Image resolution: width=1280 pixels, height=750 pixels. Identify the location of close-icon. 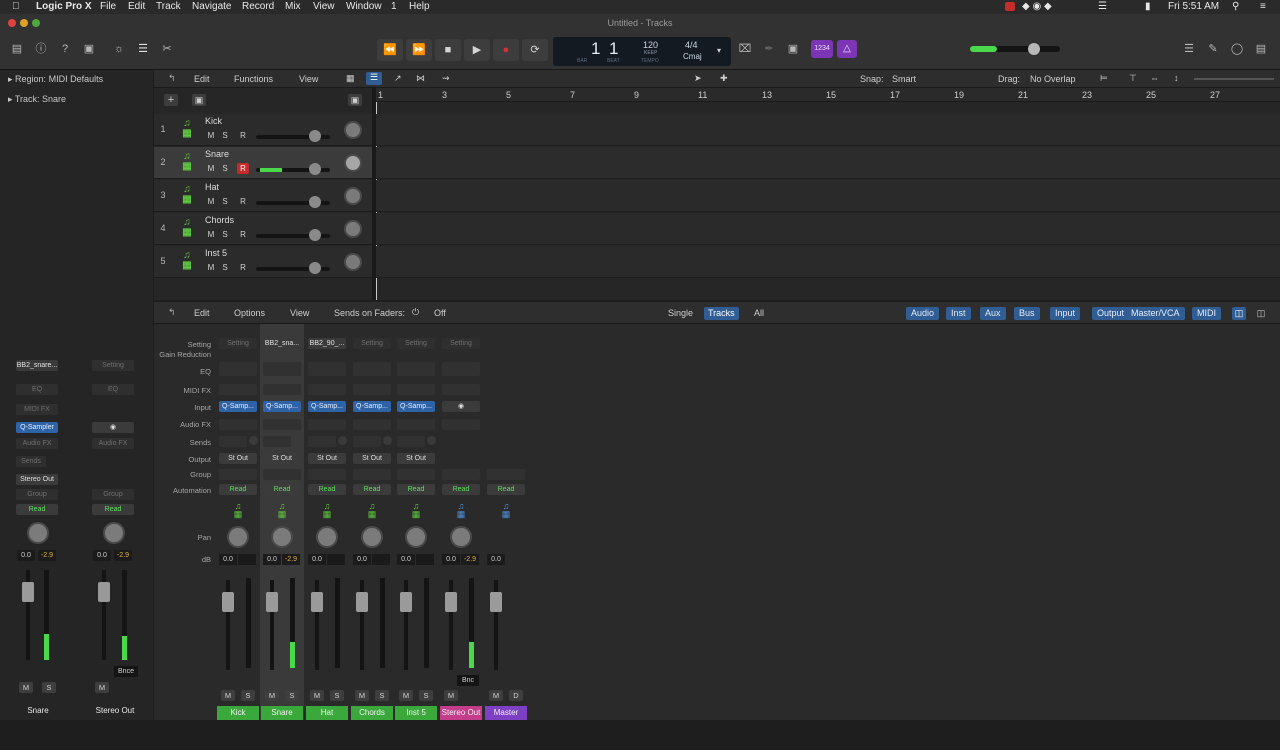
(12, 23).